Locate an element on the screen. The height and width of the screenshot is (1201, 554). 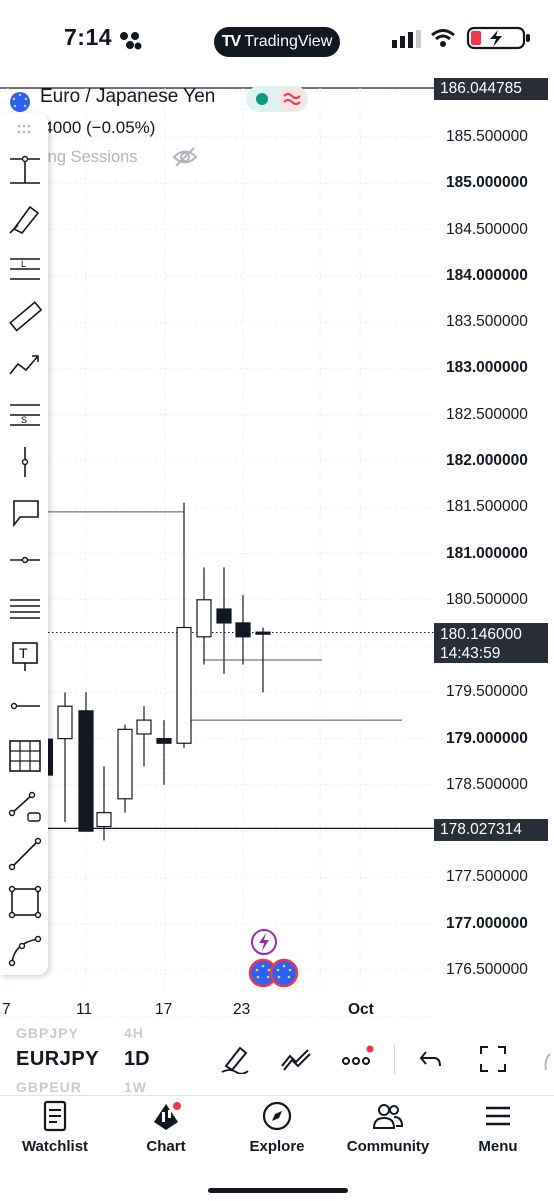
tab-community: Community is located at coordinates (388, 1130).